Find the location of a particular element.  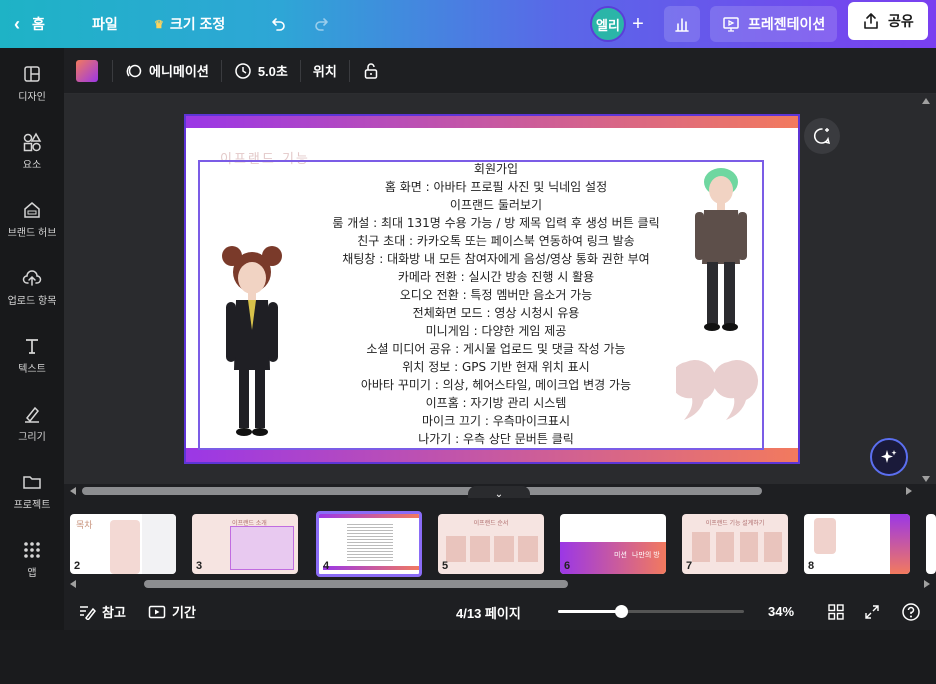

insights-button is located at coordinates (682, 24).